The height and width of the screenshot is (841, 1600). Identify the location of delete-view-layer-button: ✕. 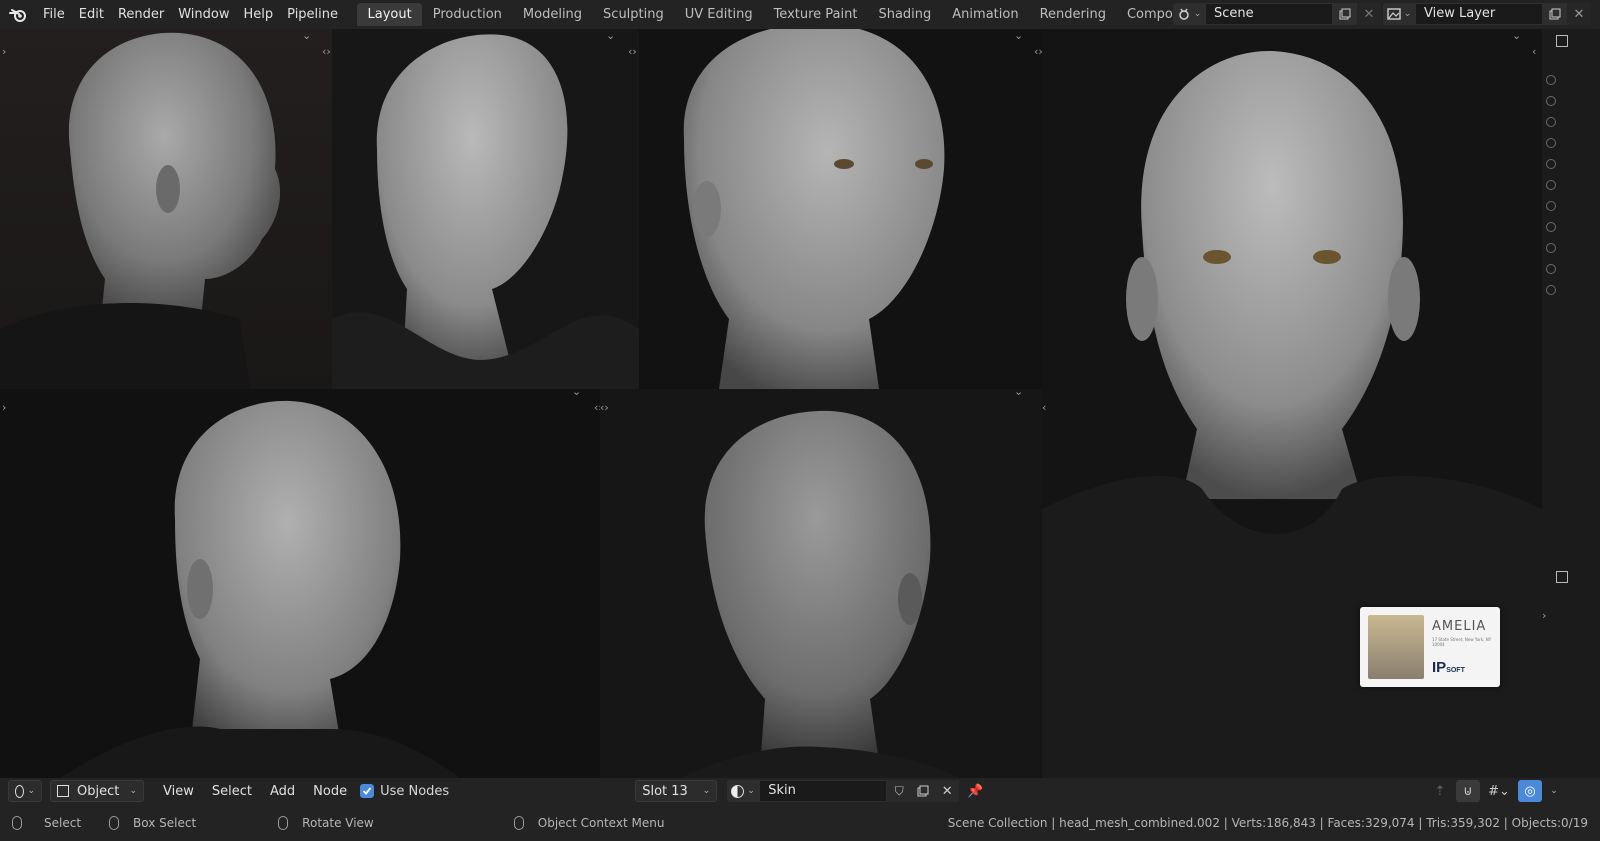
(1579, 14).